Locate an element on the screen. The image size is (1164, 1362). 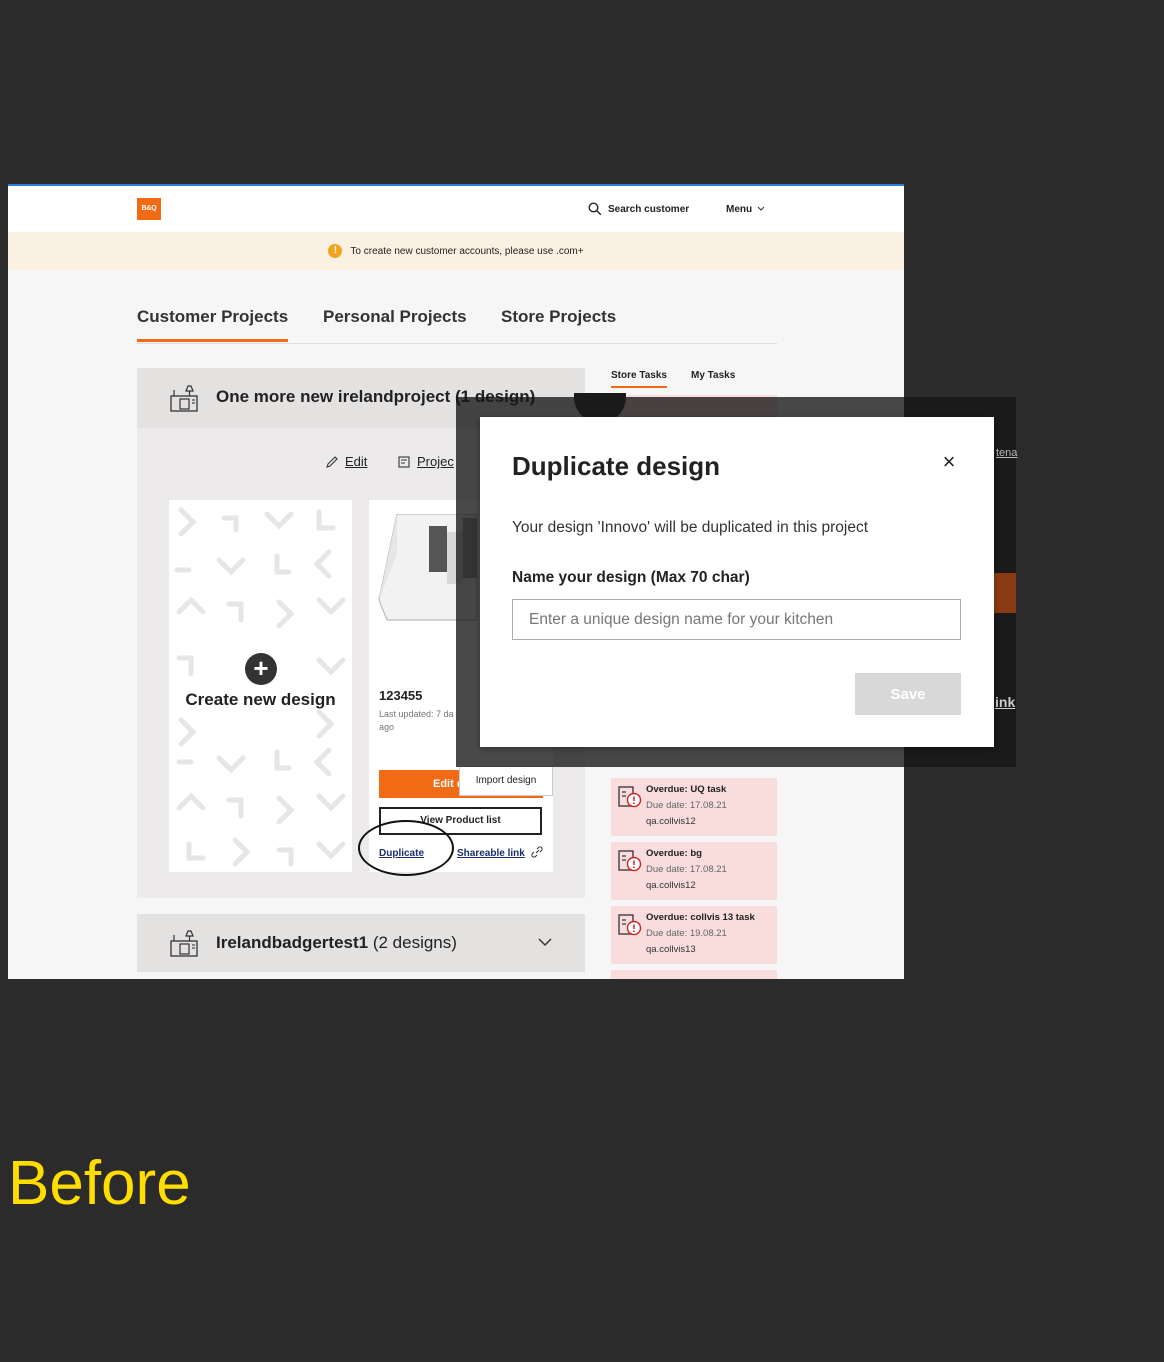
design-name-label: Name your design (Max 70 char) is located at coordinates (631, 577).